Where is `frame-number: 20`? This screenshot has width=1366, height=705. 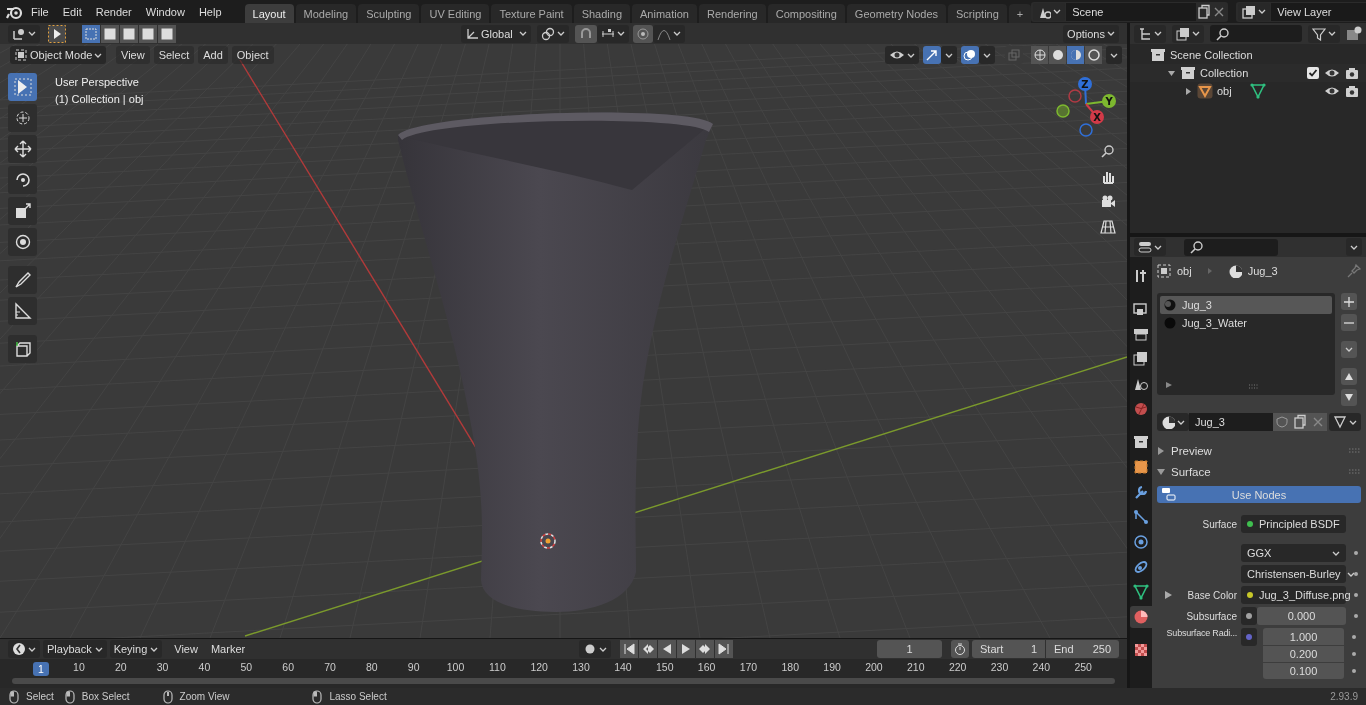 frame-number: 20 is located at coordinates (120, 667).